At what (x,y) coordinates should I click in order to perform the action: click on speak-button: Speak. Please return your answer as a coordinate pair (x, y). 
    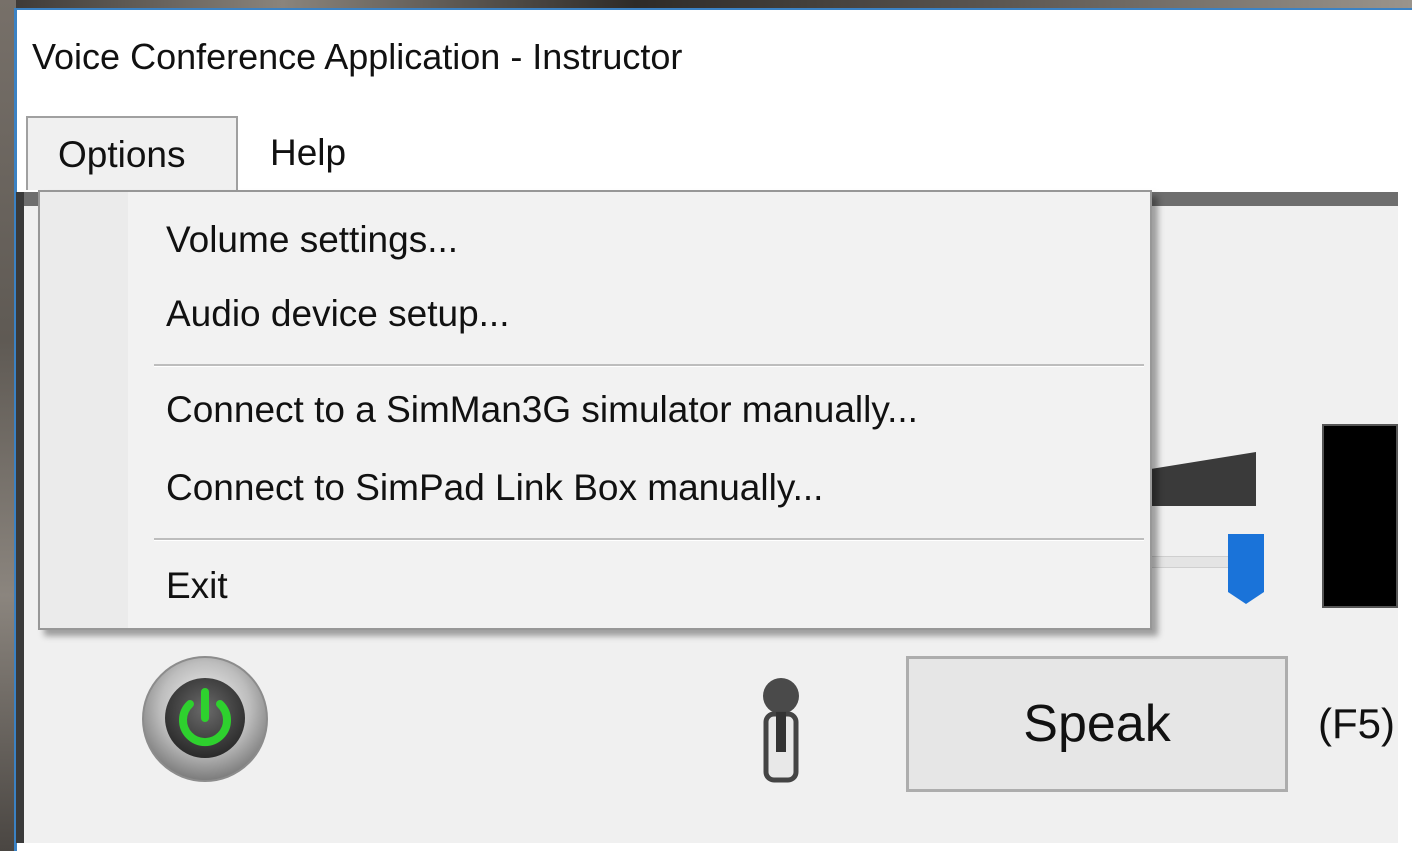
    Looking at the image, I should click on (1097, 724).